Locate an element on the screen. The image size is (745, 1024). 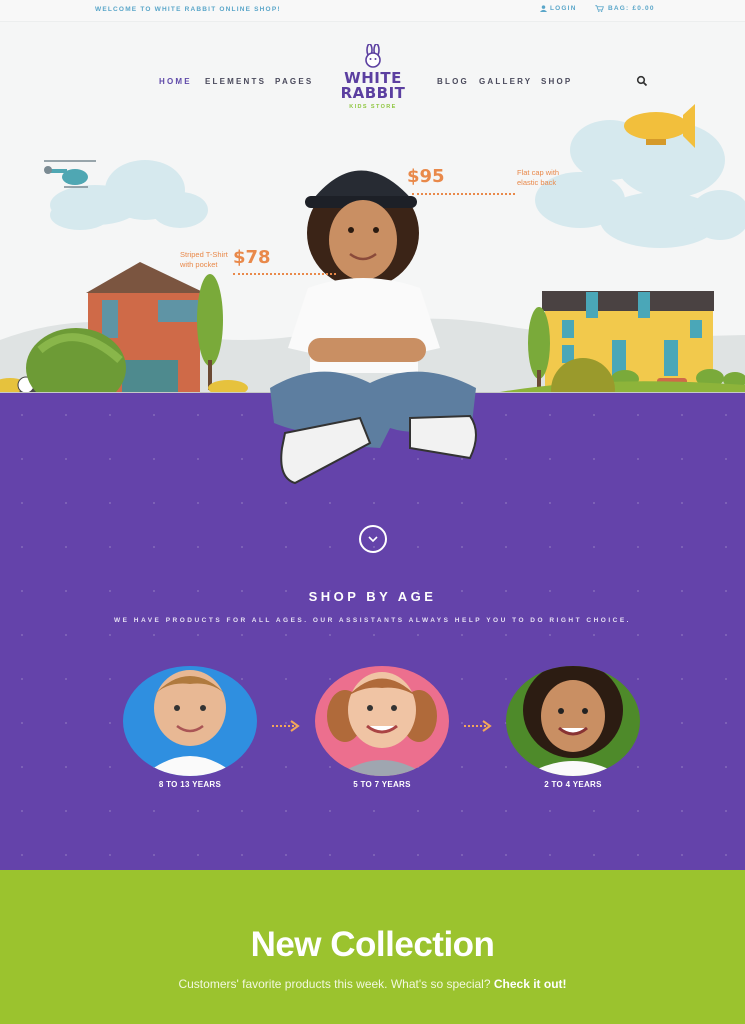
login-label: LOGIN is located at coordinates (563, 8).